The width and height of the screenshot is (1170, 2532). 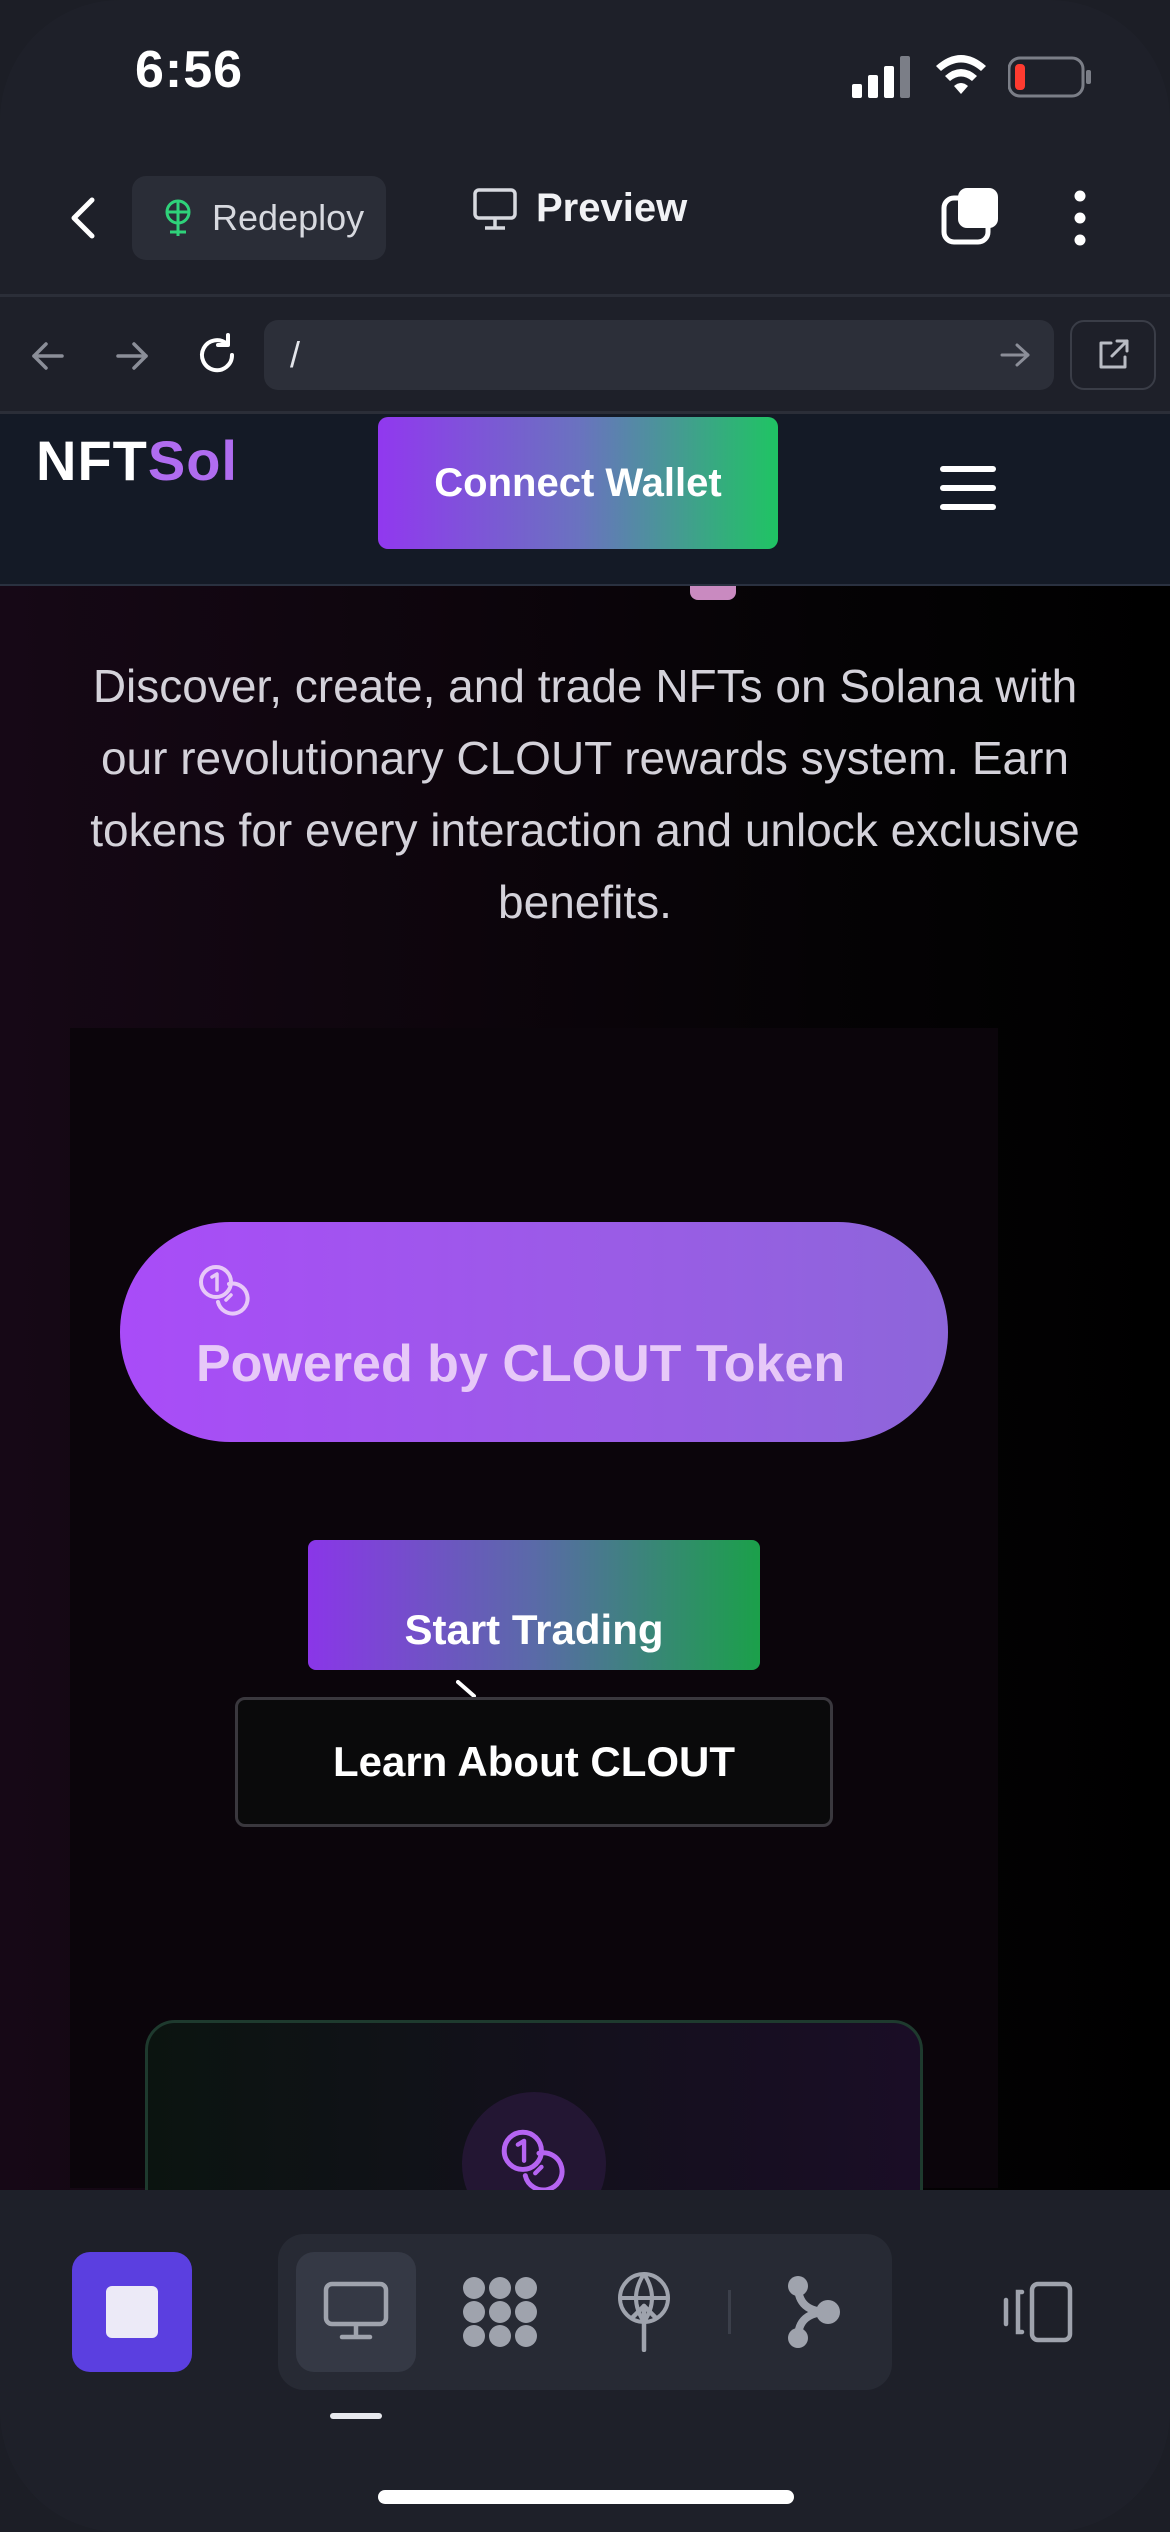 What do you see at coordinates (521, 1364) in the screenshot?
I see `clout-badge-label: Powered by CLOUT Token` at bounding box center [521, 1364].